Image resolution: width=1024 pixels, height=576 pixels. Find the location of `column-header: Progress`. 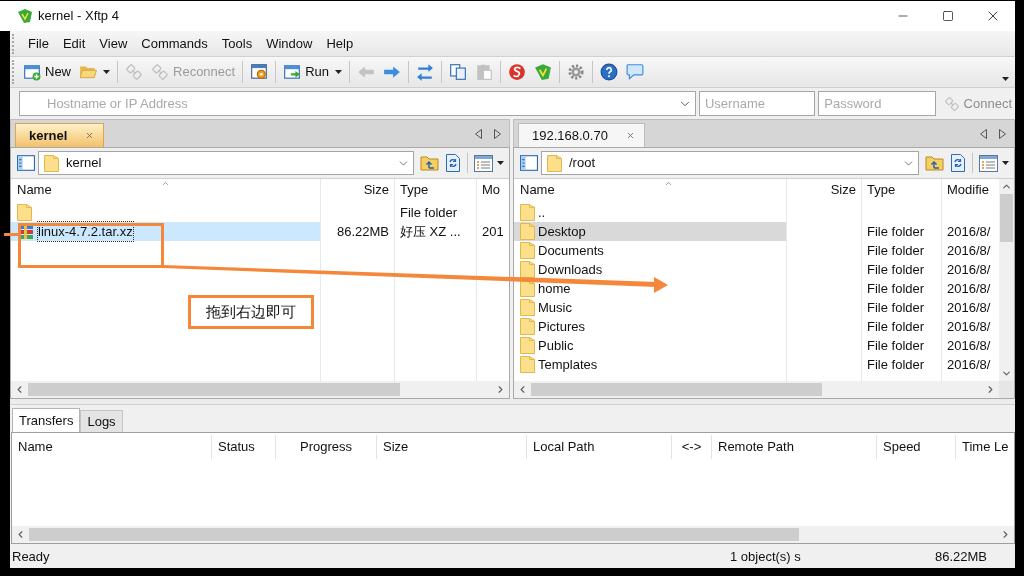

column-header: Progress is located at coordinates (326, 447).